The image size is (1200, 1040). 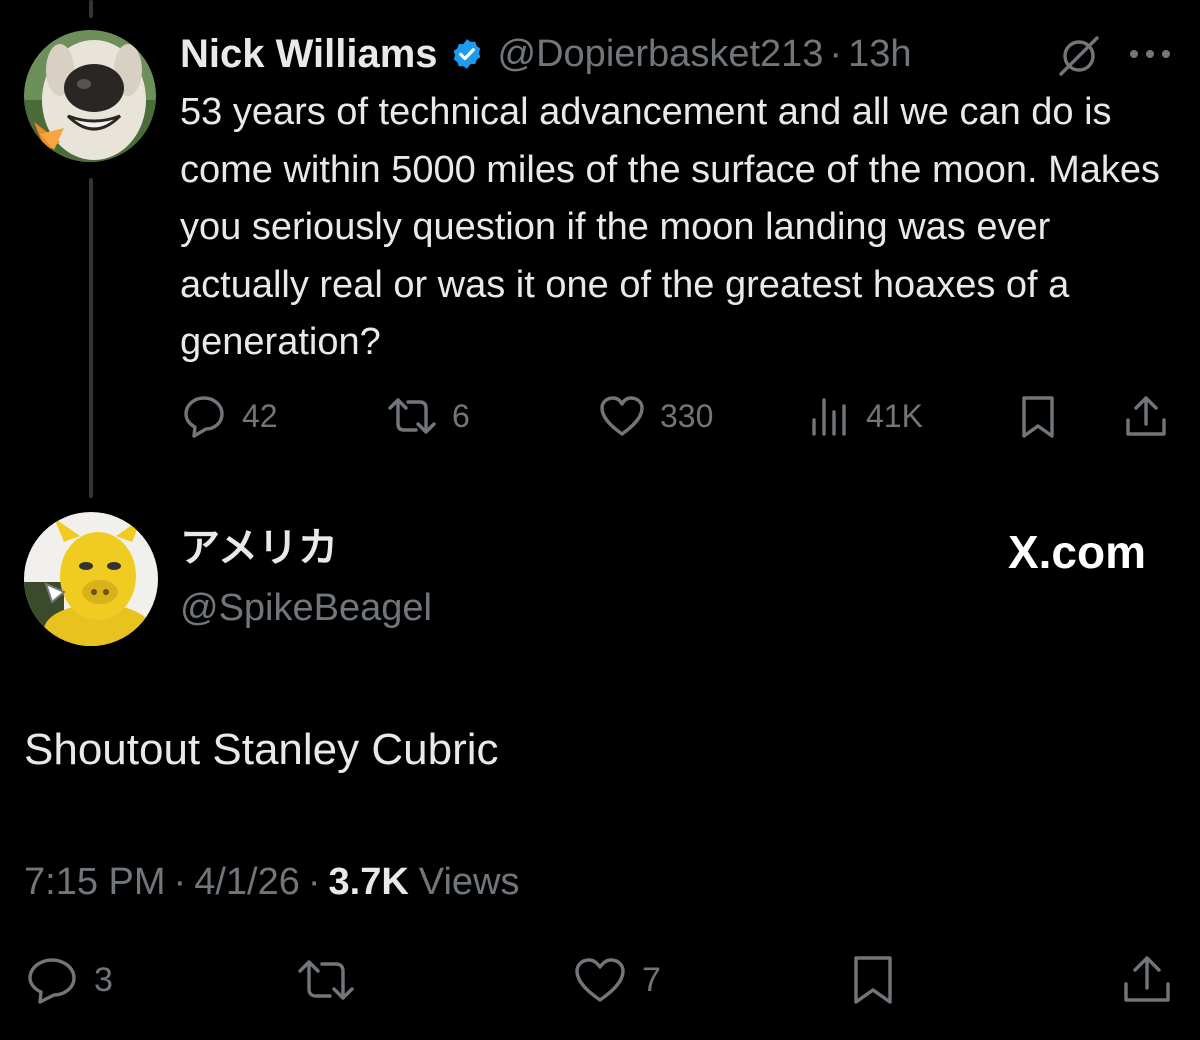 I want to click on thread-line, so click(x=91, y=338).